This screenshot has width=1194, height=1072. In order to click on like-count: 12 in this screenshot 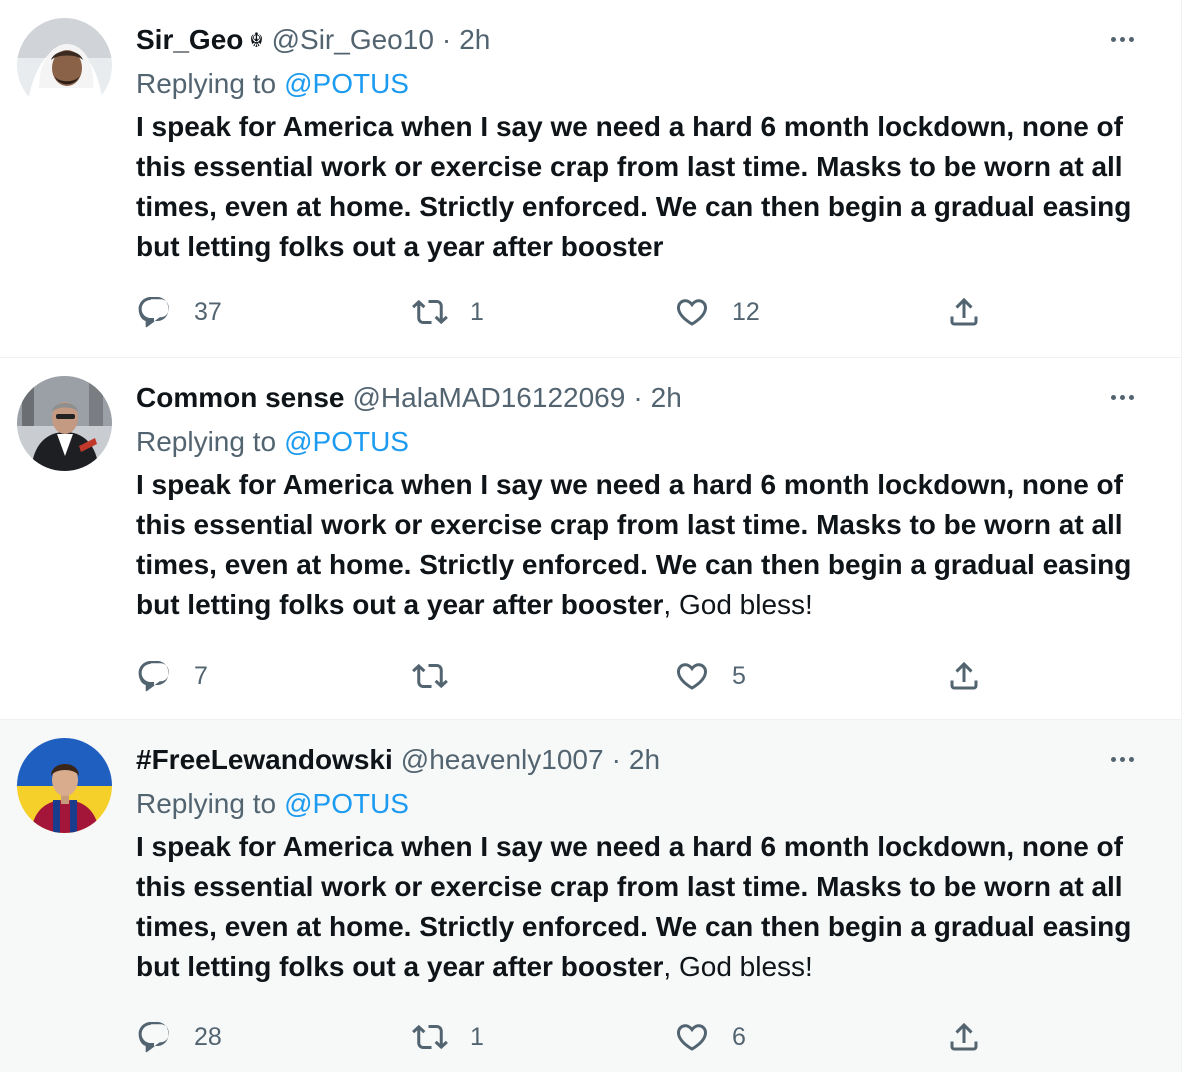, I will do `click(746, 311)`.